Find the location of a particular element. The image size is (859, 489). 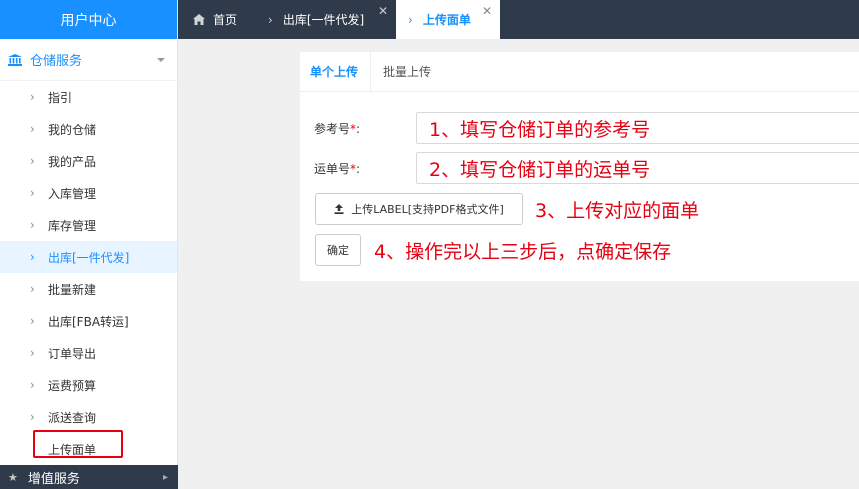

sidebar-item-my-storage: › 我的仓储 is located at coordinates (88, 129).